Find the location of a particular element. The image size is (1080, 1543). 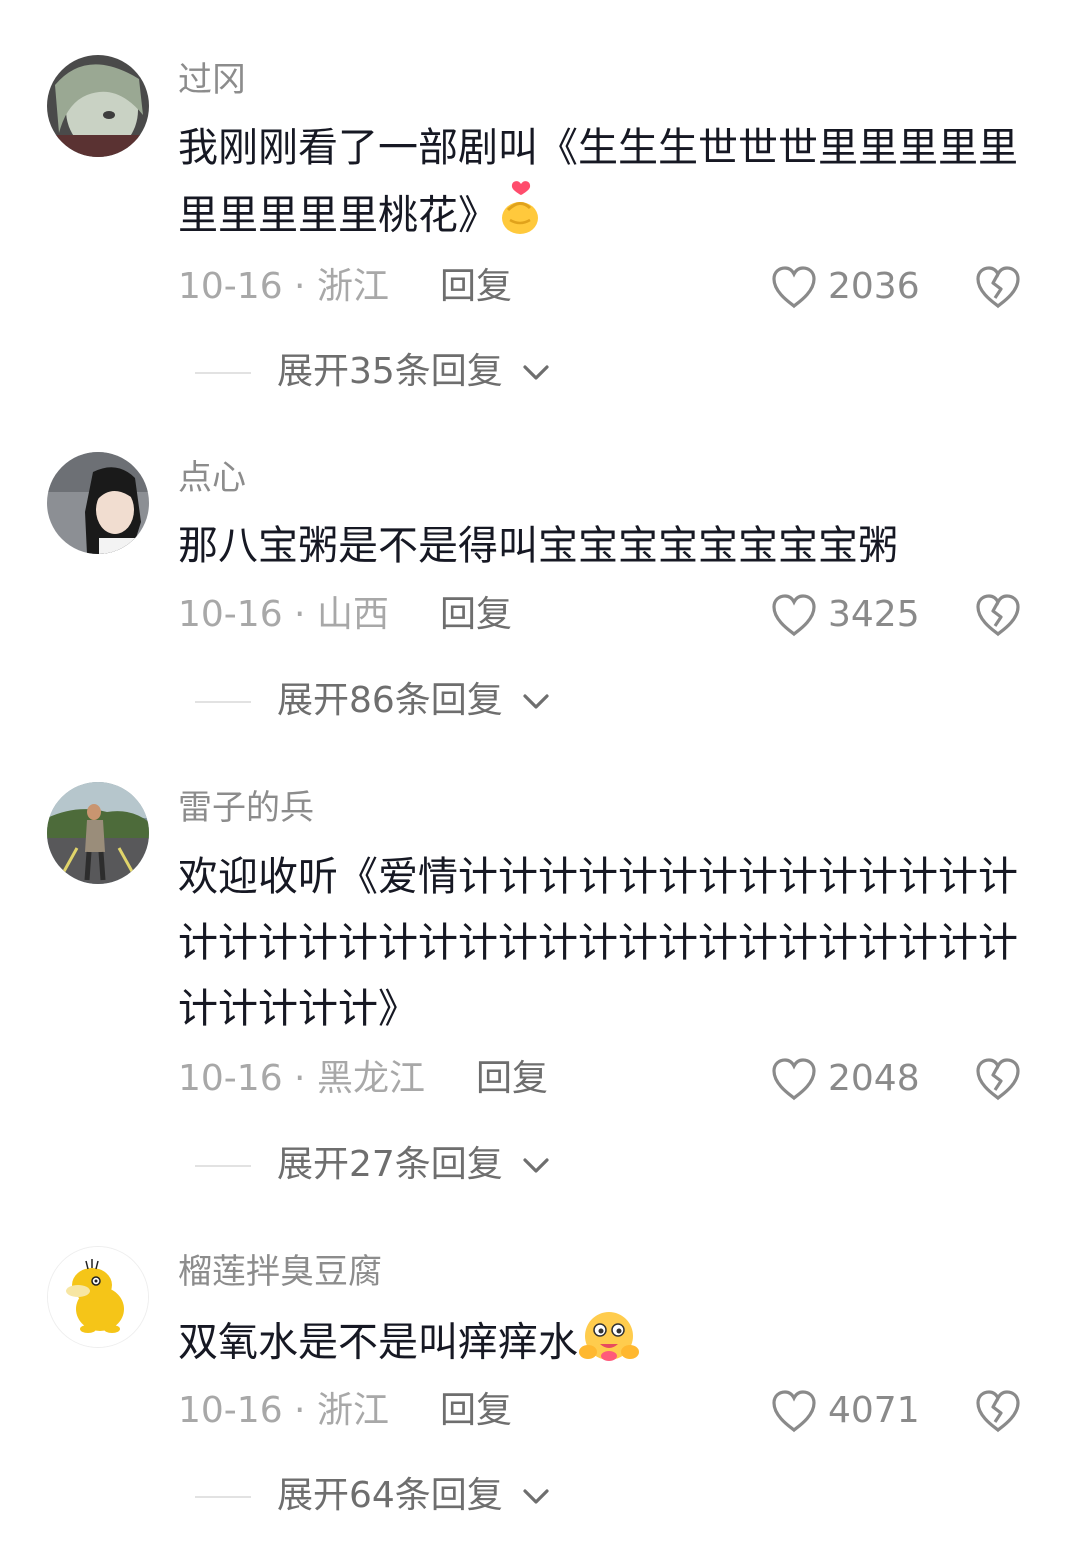

comment-text: 双氧水是不是叫痒痒水 is located at coordinates (613, 1344).